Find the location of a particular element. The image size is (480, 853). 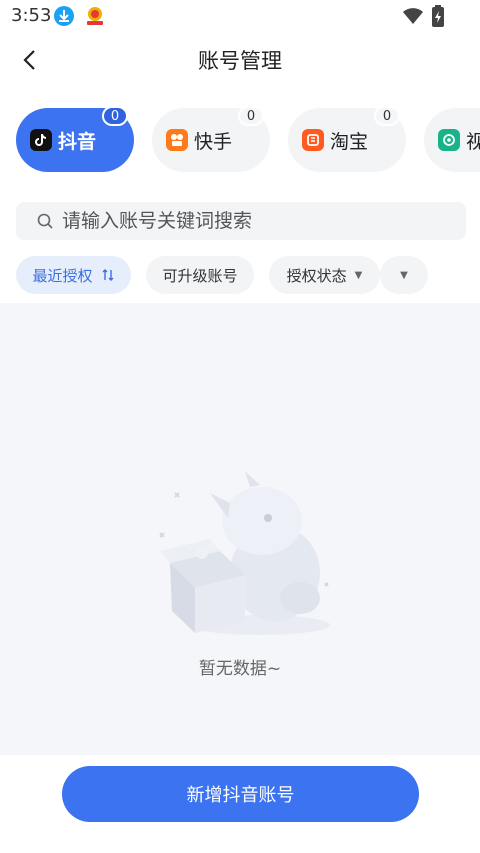

filter-more: ▼ is located at coordinates (404, 275).